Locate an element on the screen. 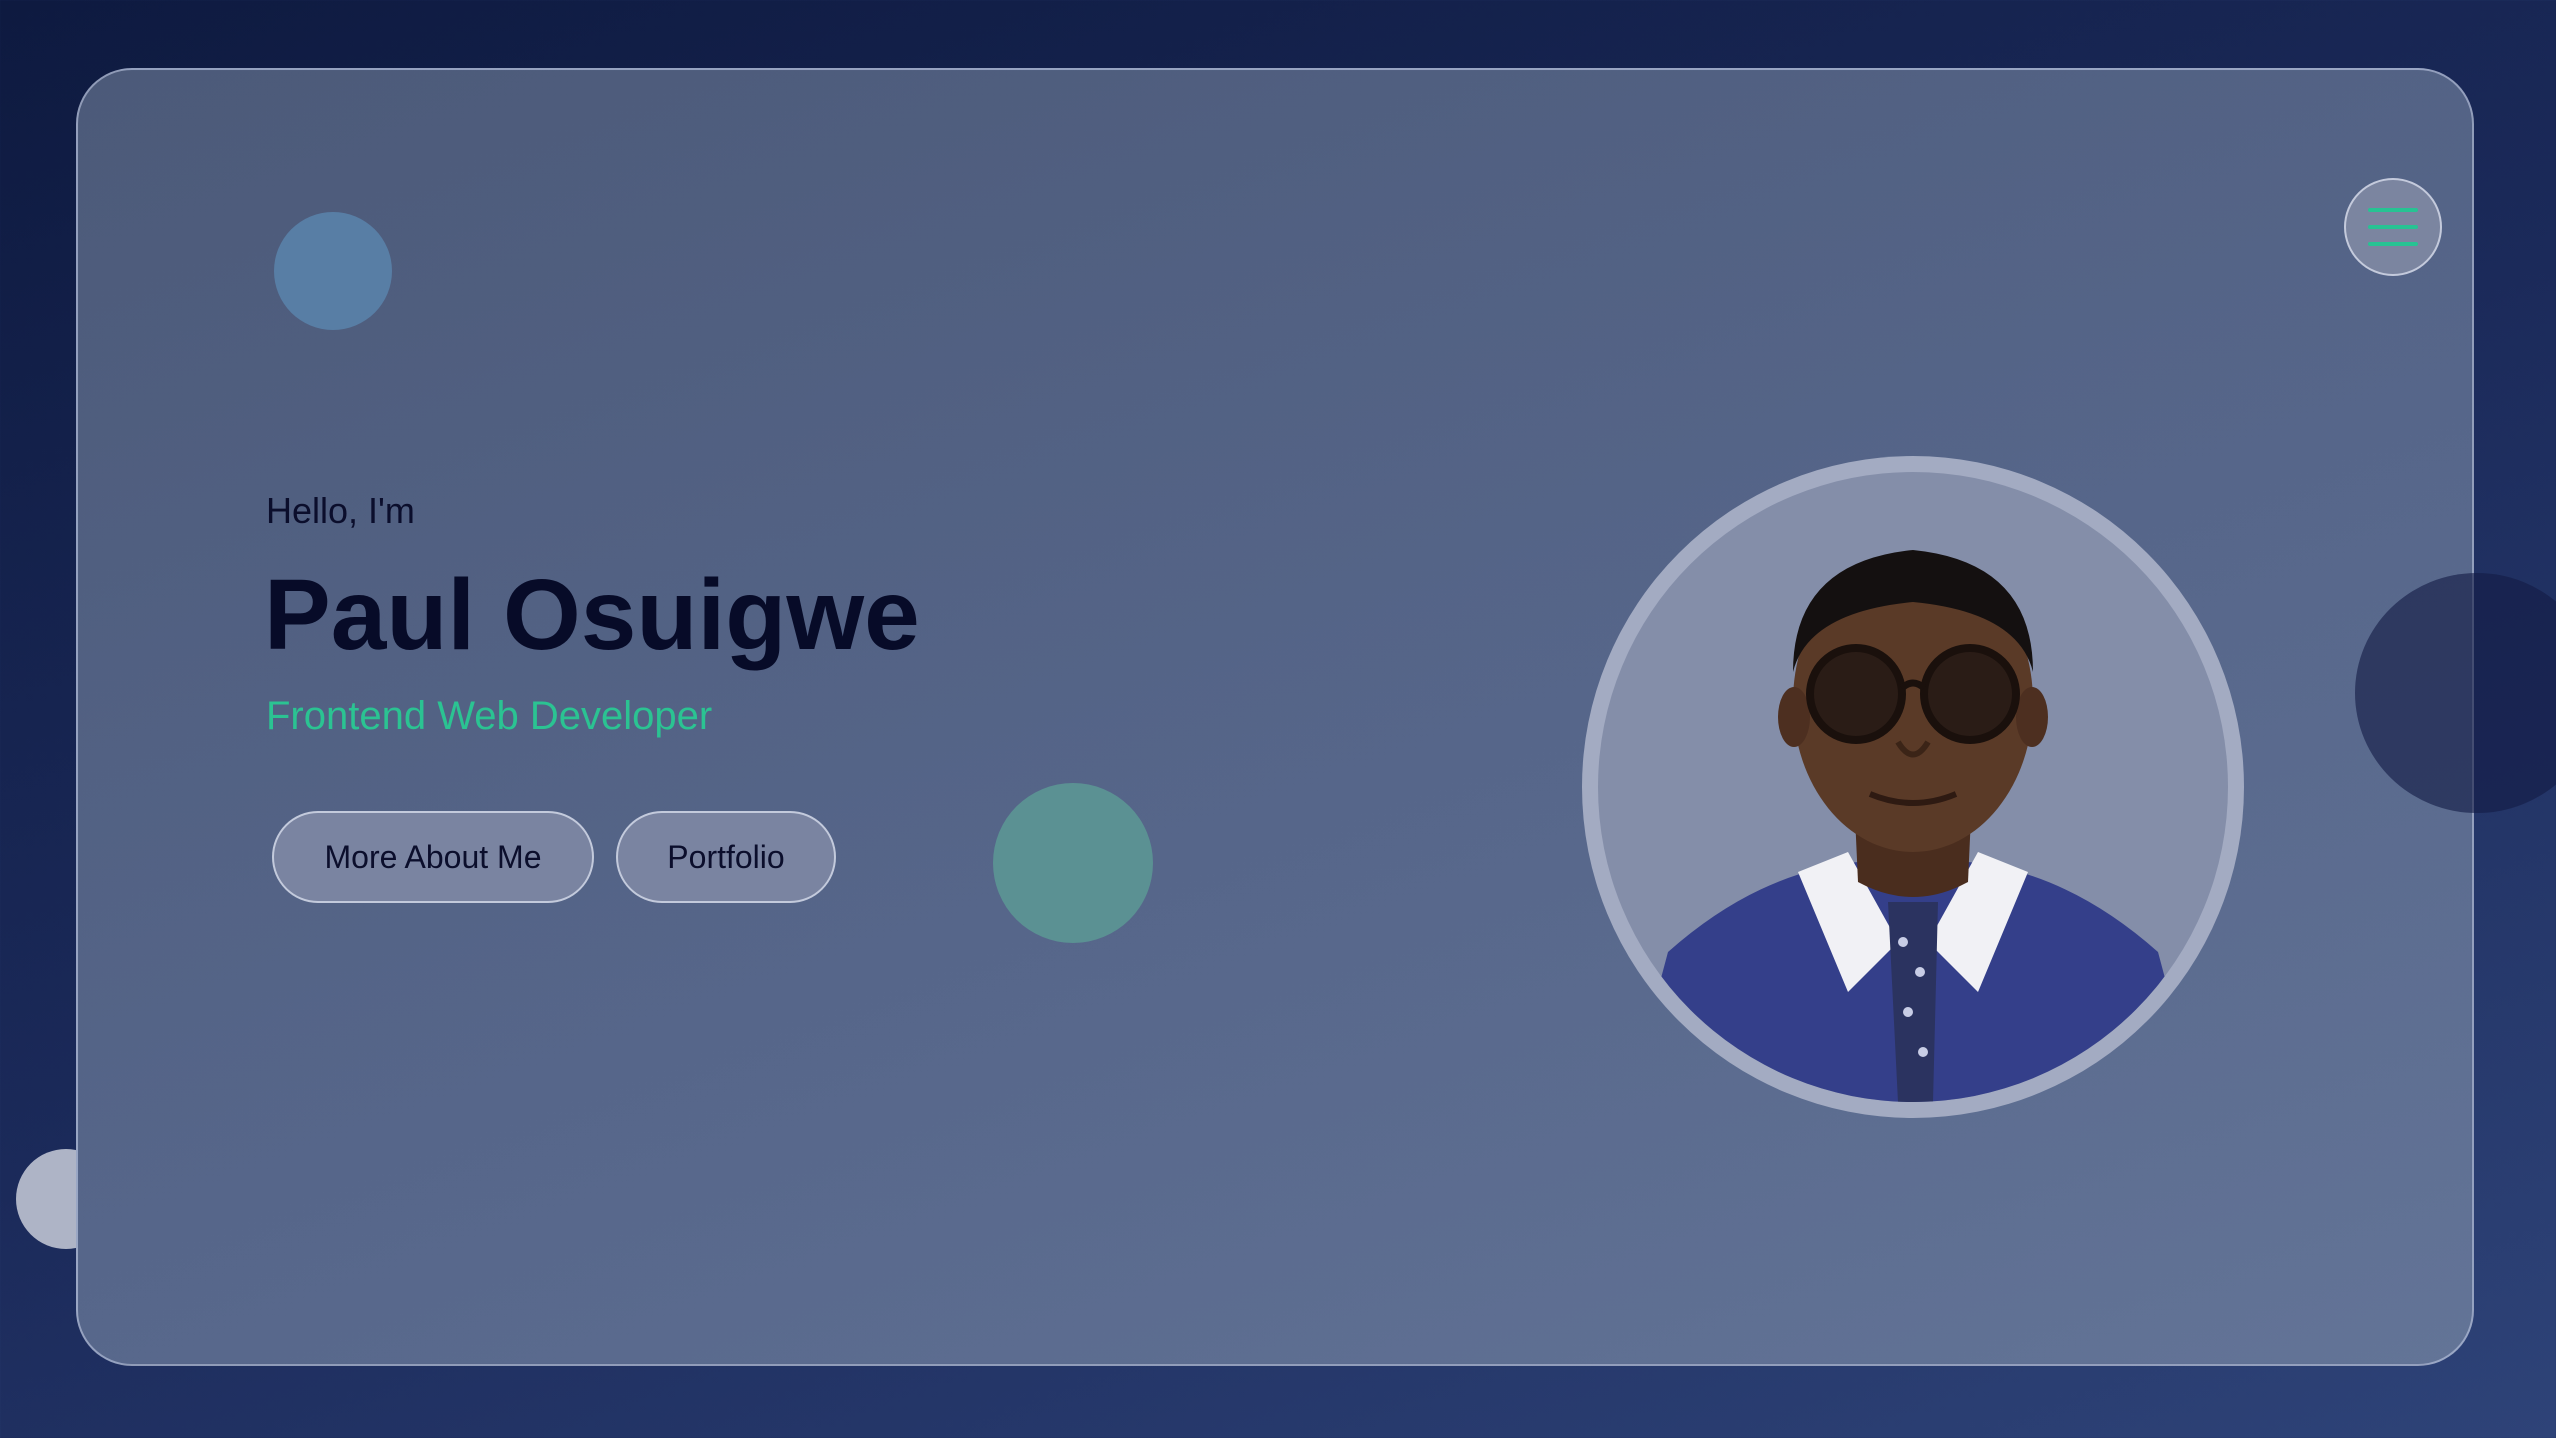  avatar is located at coordinates (1913, 787).